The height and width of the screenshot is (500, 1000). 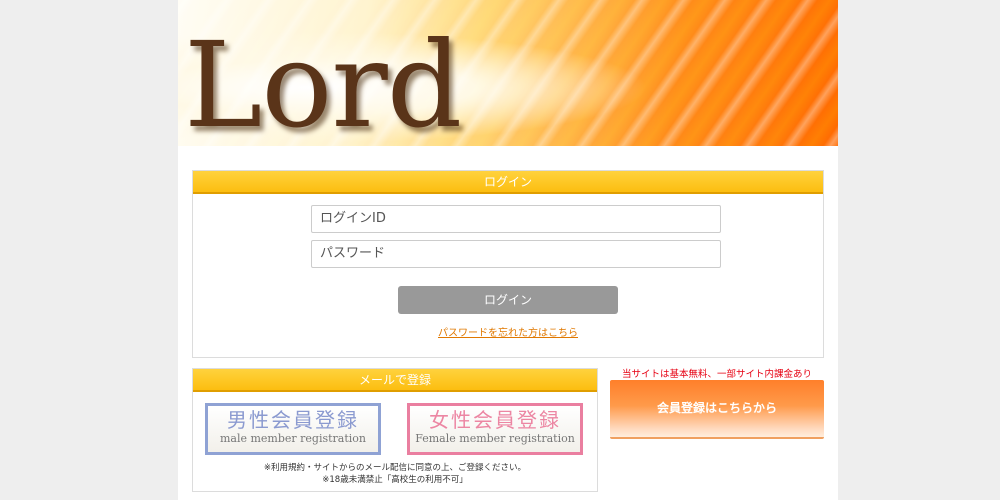 What do you see at coordinates (508, 182) in the screenshot?
I see `login-panel-header: ログイン` at bounding box center [508, 182].